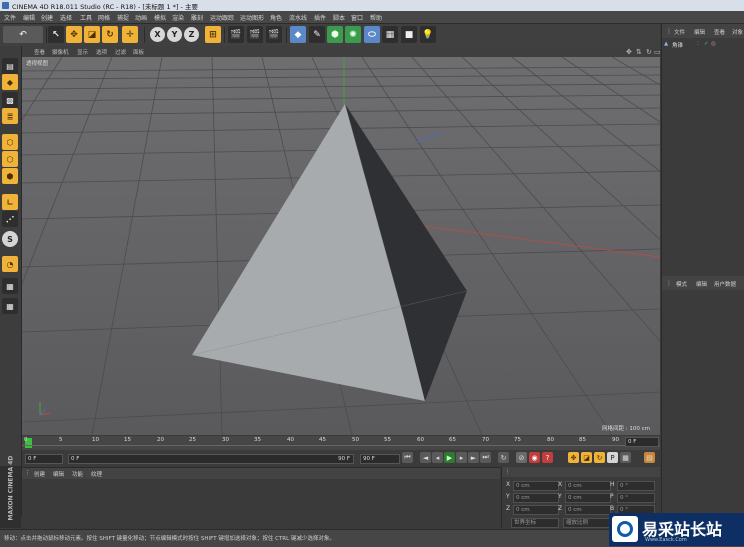 The width and height of the screenshot is (744, 547). What do you see at coordinates (276, 17) in the screenshot?
I see `menu-item: 角色` at bounding box center [276, 17].